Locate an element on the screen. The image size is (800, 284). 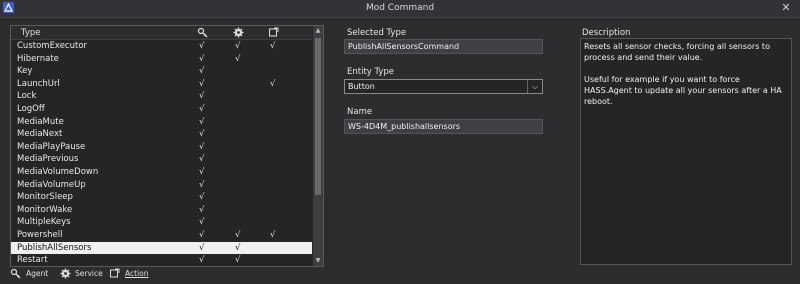
table-row: MonitorSleep √ is located at coordinates (161, 197).